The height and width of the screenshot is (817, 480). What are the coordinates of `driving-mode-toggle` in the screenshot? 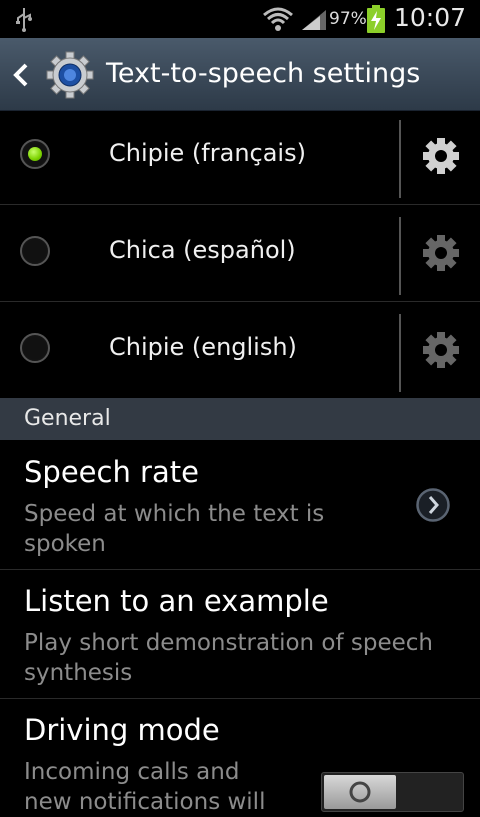 It's located at (392, 792).